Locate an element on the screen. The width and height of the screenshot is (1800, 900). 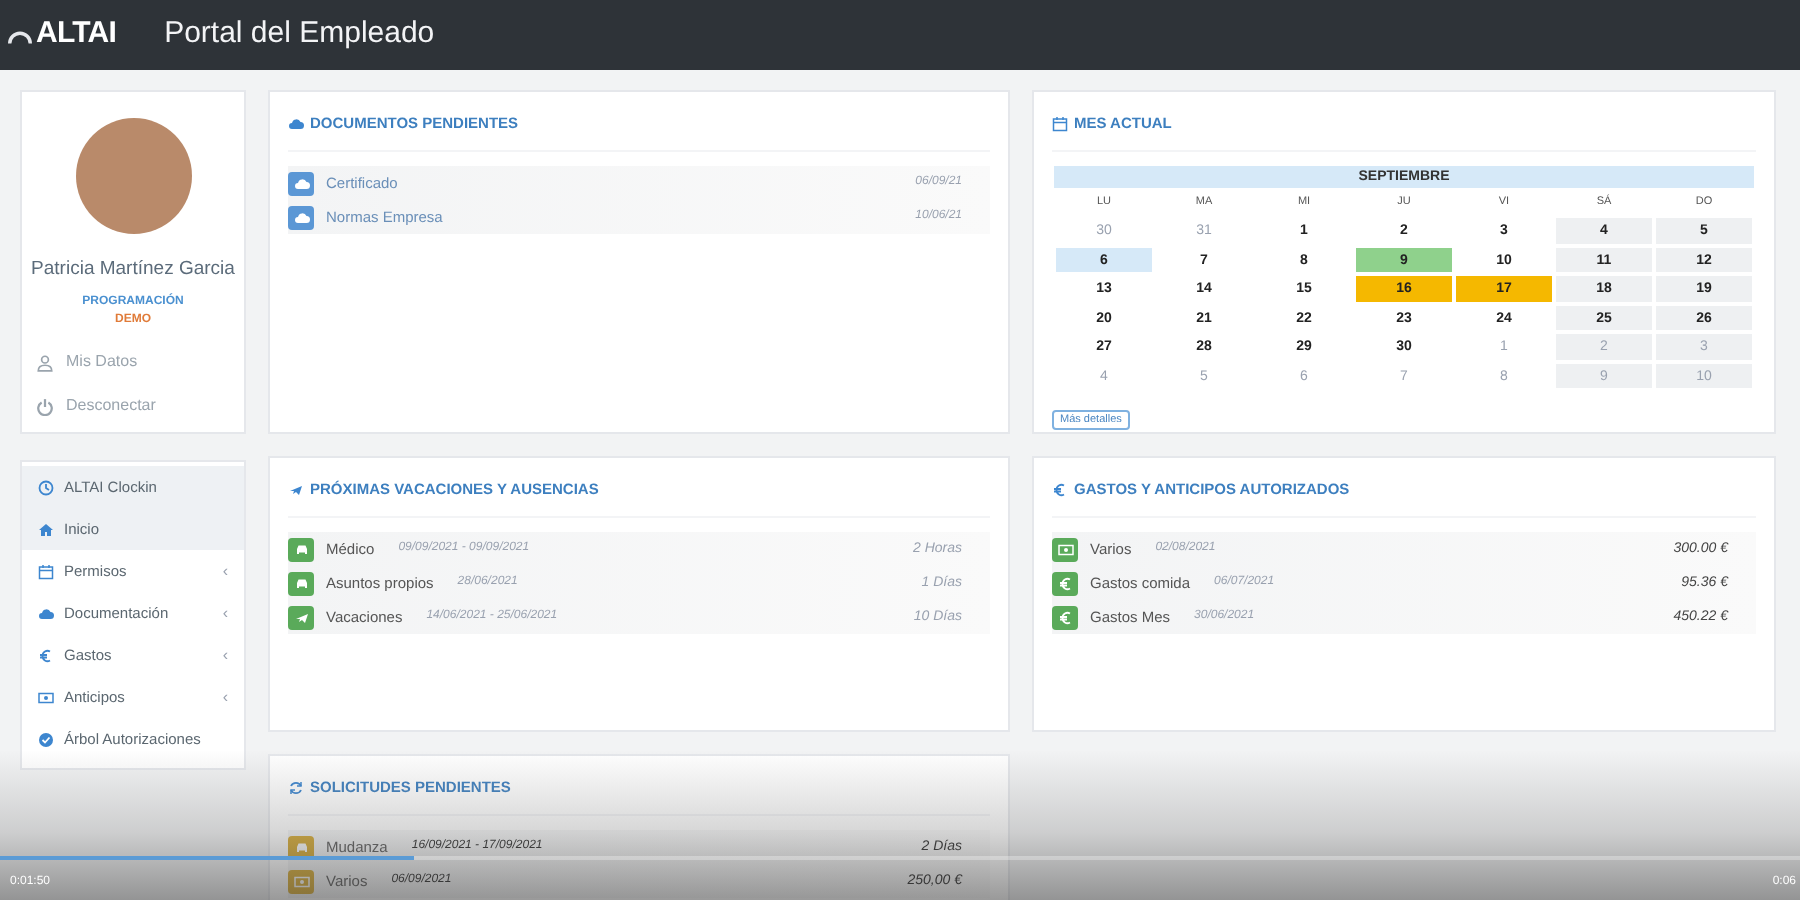
app-title: Portal del Empleado is located at coordinates (299, 34).